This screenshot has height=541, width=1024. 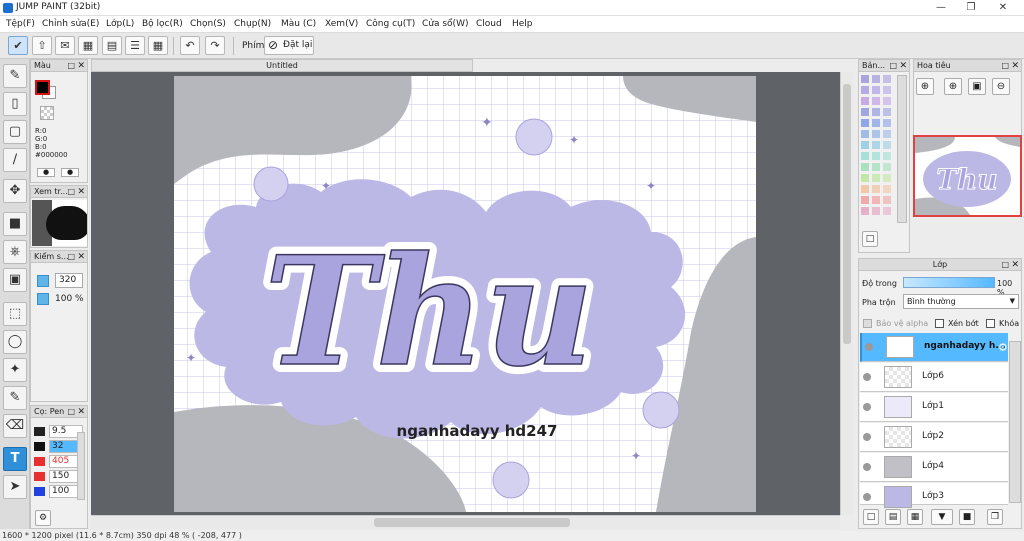 What do you see at coordinates (15, 487) in the screenshot?
I see `operation-tool-icon: ➤` at bounding box center [15, 487].